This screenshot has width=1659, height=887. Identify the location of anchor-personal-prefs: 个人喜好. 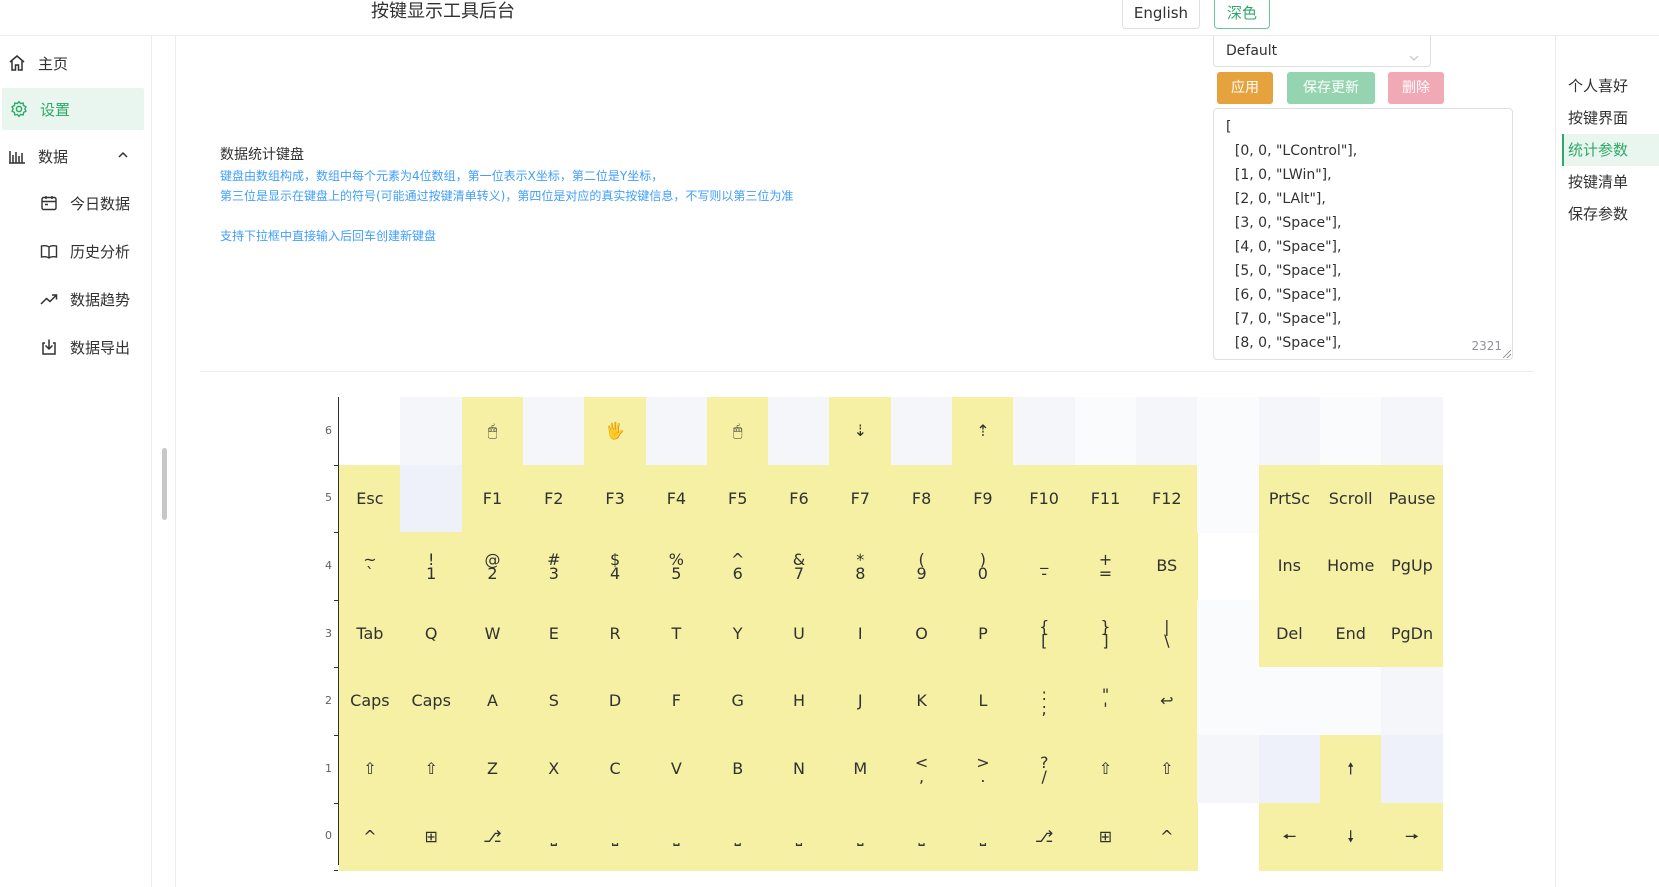
(1610, 86).